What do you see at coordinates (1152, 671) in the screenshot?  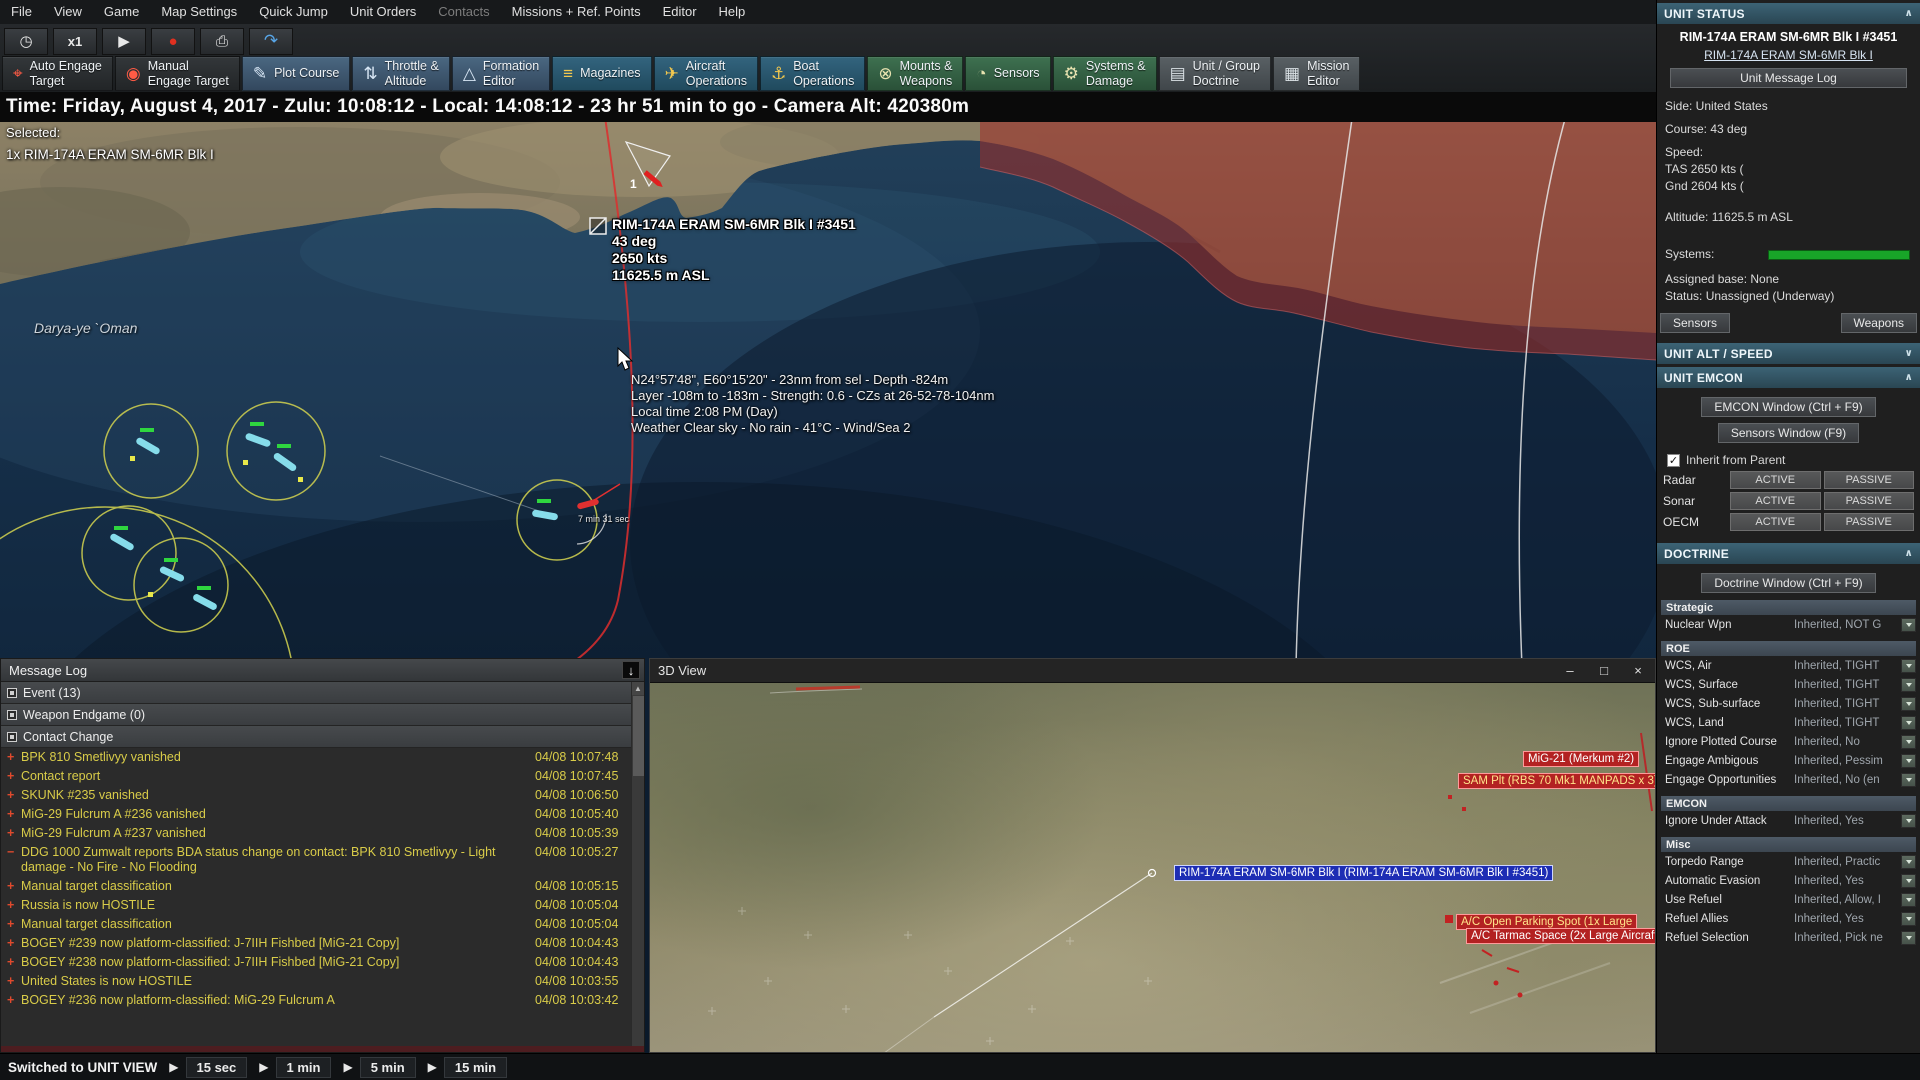 I see `3d-view-titlebar: 3D View – □ ×` at bounding box center [1152, 671].